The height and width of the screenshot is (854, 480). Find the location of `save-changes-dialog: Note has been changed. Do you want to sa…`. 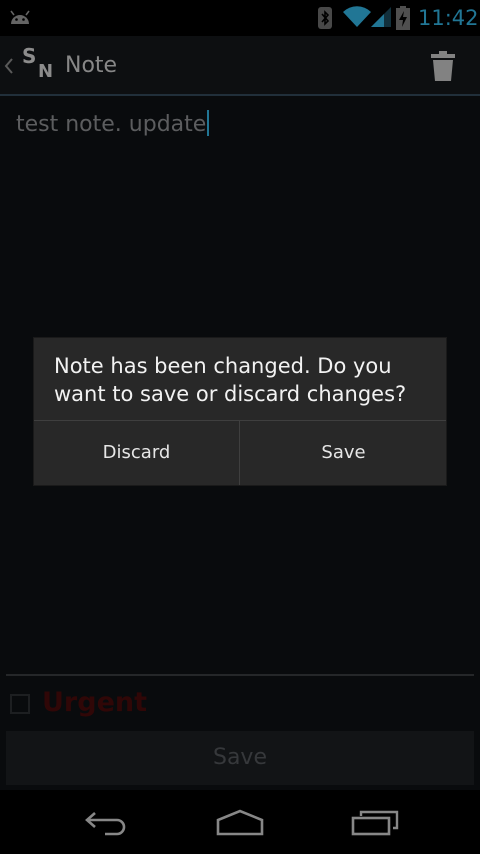

save-changes-dialog: Note has been changed. Do you want to sa… is located at coordinates (240, 411).